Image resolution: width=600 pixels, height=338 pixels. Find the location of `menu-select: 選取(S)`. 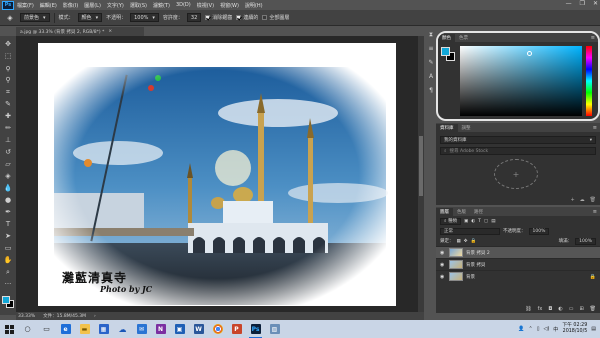

menu-select: 選取(S) is located at coordinates (138, 5).